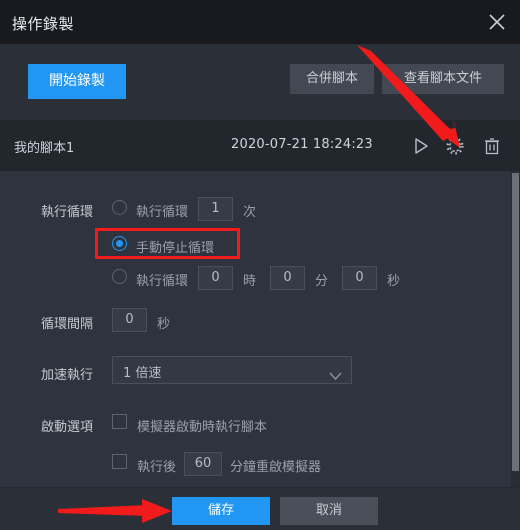 The image size is (520, 530). Describe the element at coordinates (77, 81) in the screenshot. I see `start-record-button: 開始錄製` at that location.